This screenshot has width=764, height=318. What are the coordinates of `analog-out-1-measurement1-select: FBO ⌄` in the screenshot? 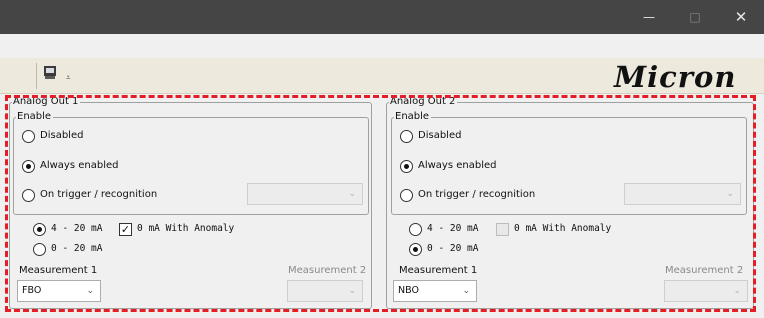 It's located at (59, 291).